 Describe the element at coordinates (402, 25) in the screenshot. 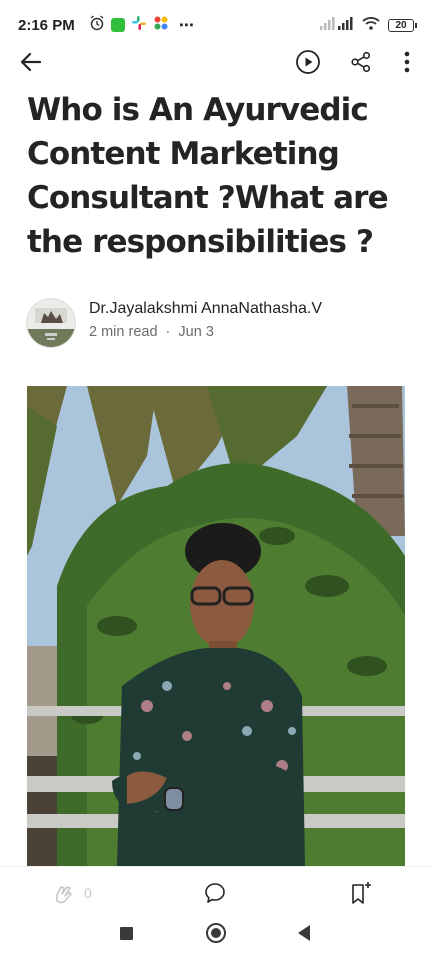

I see `battery-icon: 20` at that location.